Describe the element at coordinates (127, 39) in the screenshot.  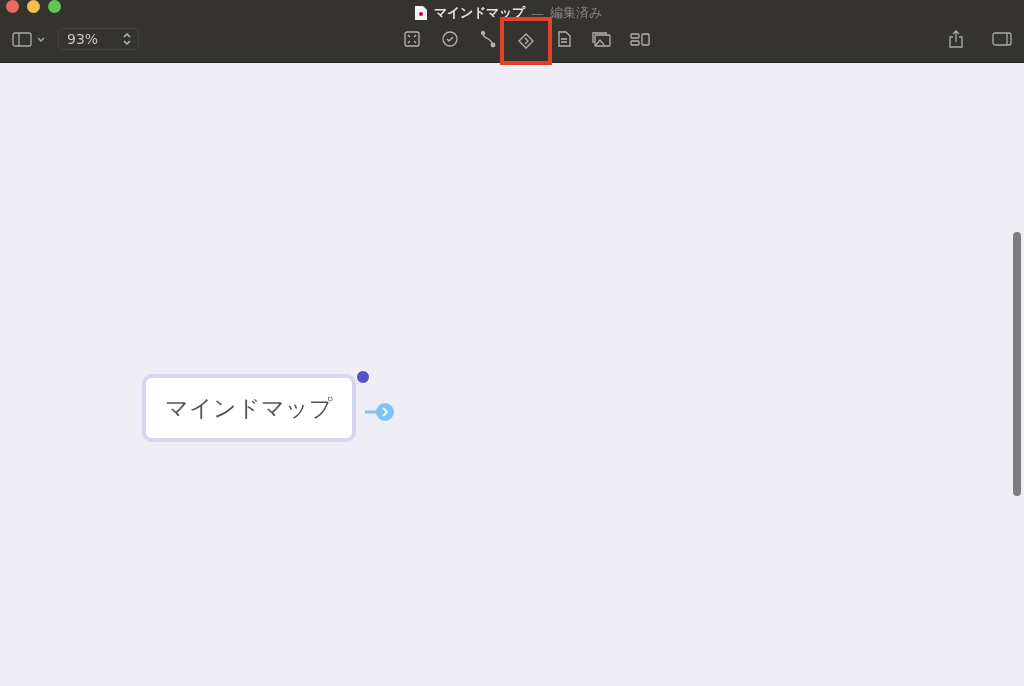
I see `stepper-icon` at that location.